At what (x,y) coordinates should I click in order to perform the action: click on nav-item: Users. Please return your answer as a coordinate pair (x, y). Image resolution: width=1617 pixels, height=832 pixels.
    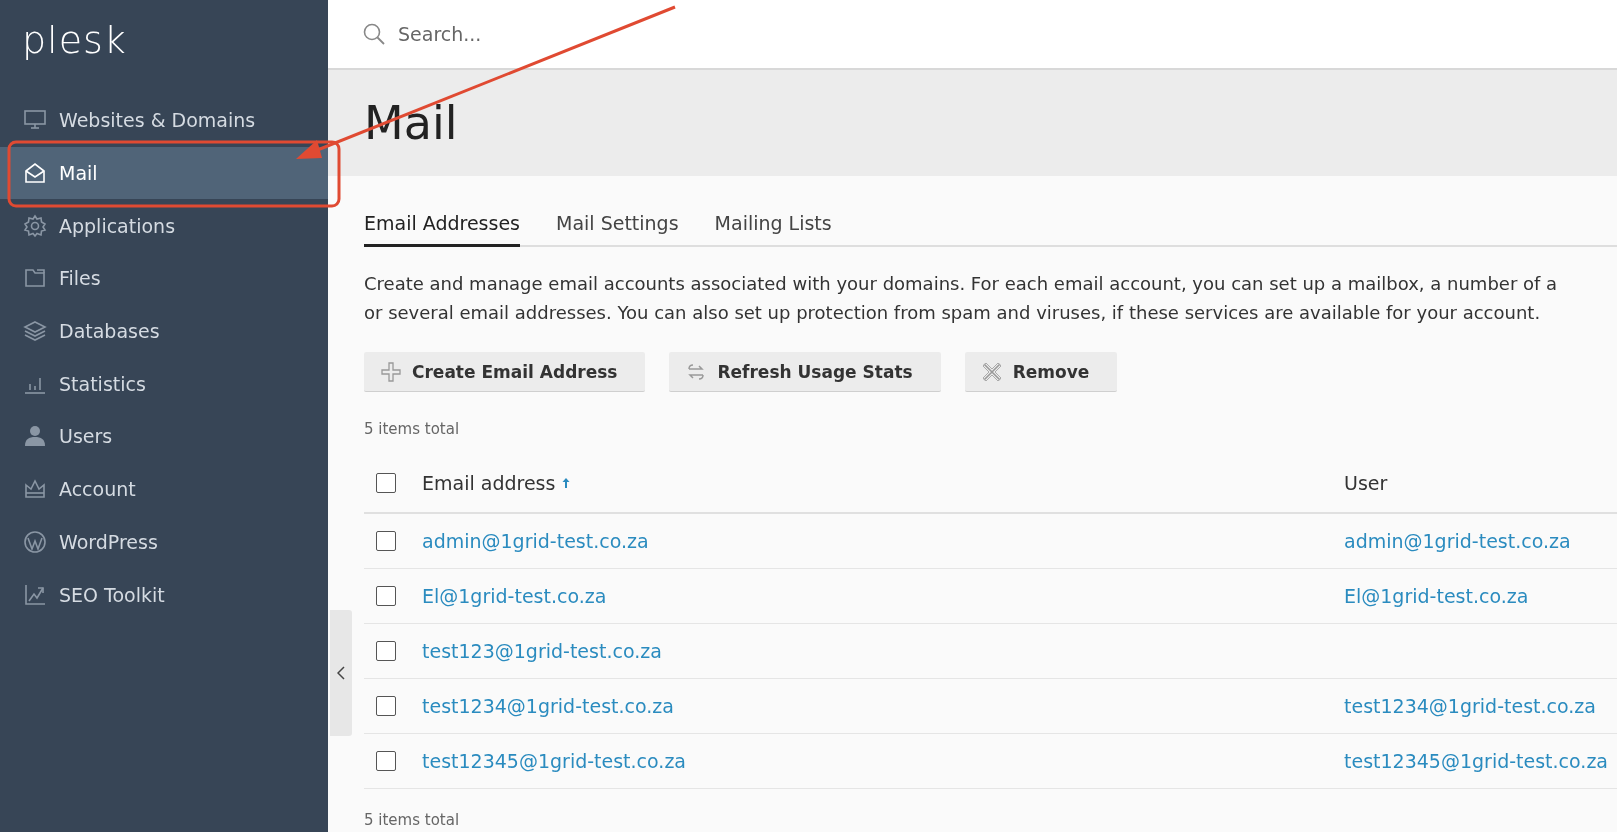
    Looking at the image, I should click on (164, 436).